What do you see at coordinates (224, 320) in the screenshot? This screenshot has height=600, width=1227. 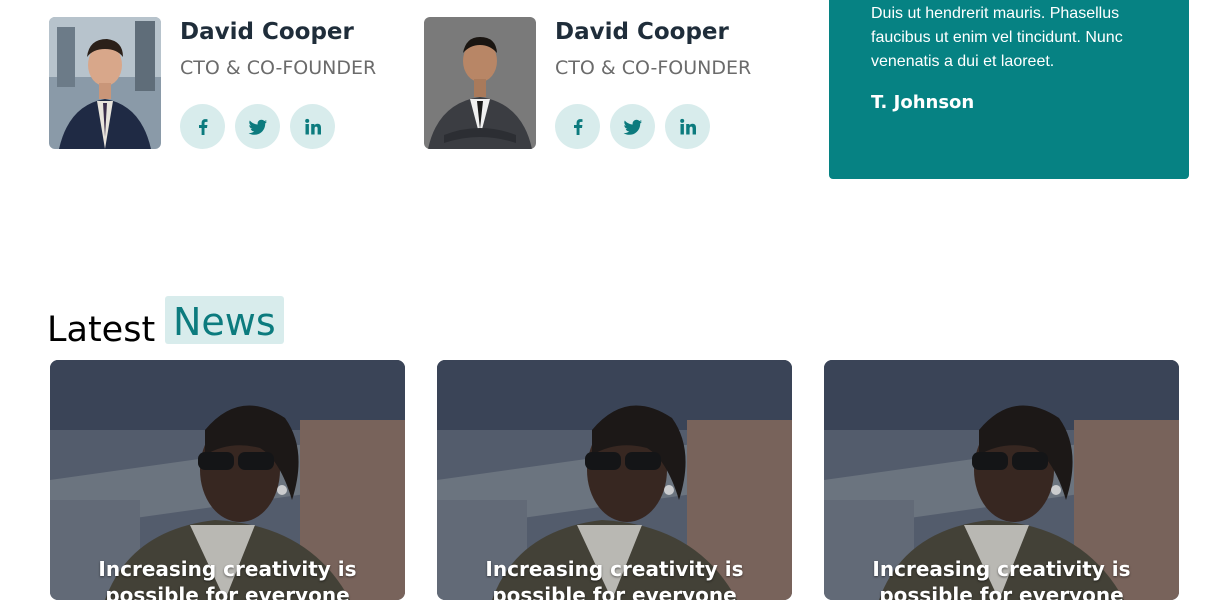 I see `section-heading-news: News` at bounding box center [224, 320].